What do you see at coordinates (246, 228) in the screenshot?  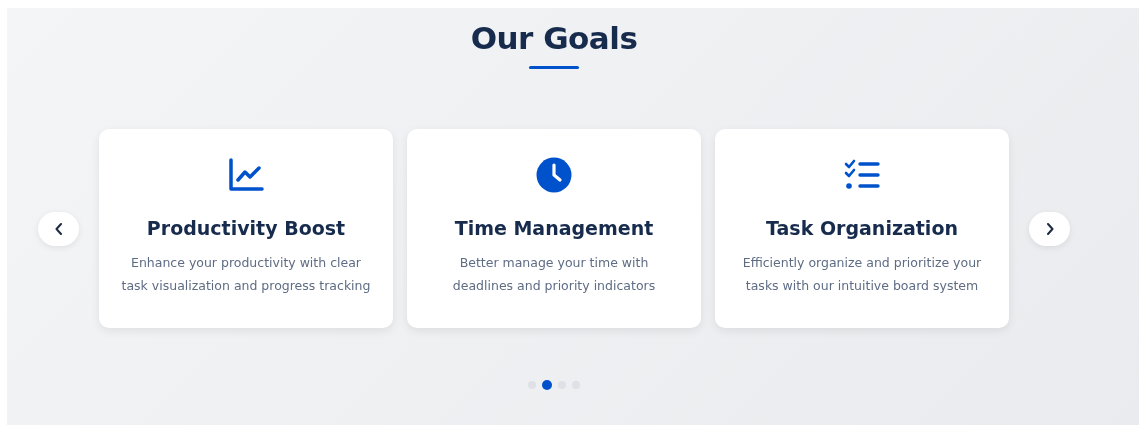 I see `card-title: Productivity Boost` at bounding box center [246, 228].